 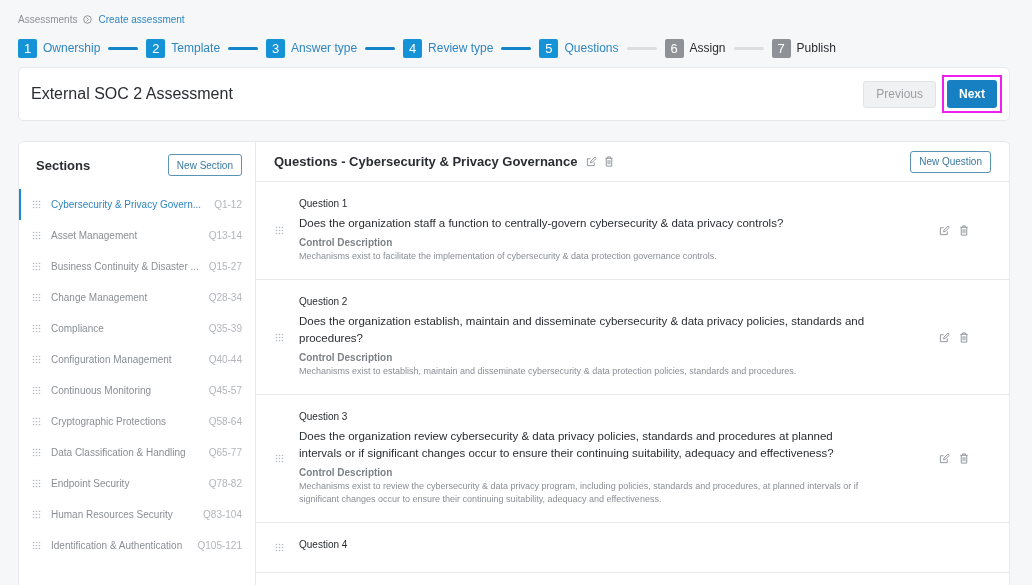 What do you see at coordinates (225, 452) in the screenshot?
I see `question-range: Q65-77` at bounding box center [225, 452].